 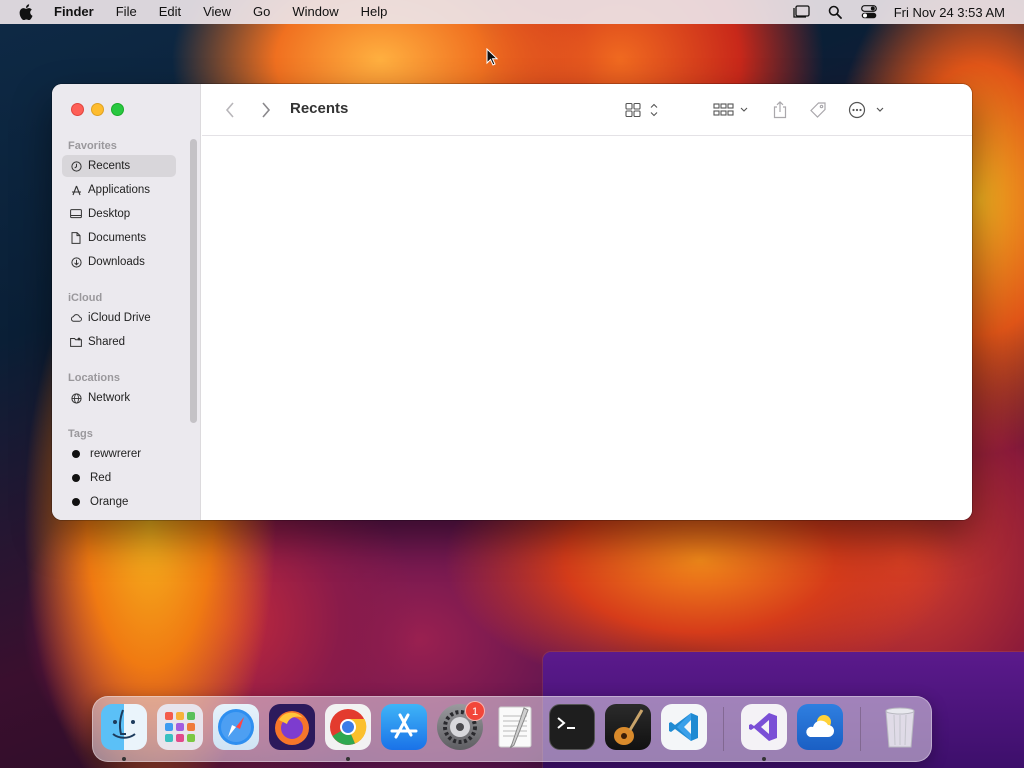 I want to click on sidebar-item-label: Documents, so click(x=117, y=238).